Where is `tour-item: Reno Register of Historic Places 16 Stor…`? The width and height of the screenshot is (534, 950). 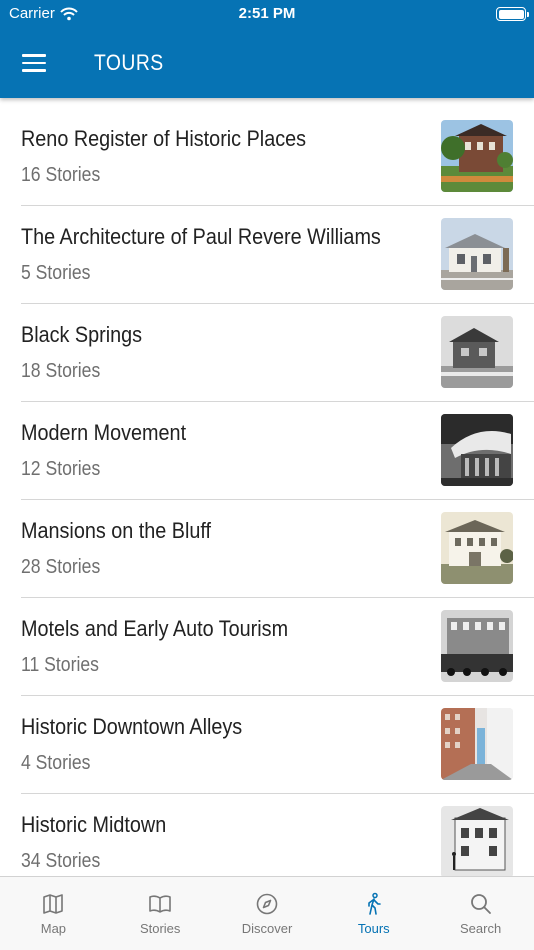
tour-item: Reno Register of Historic Places 16 Stor… is located at coordinates (277, 157).